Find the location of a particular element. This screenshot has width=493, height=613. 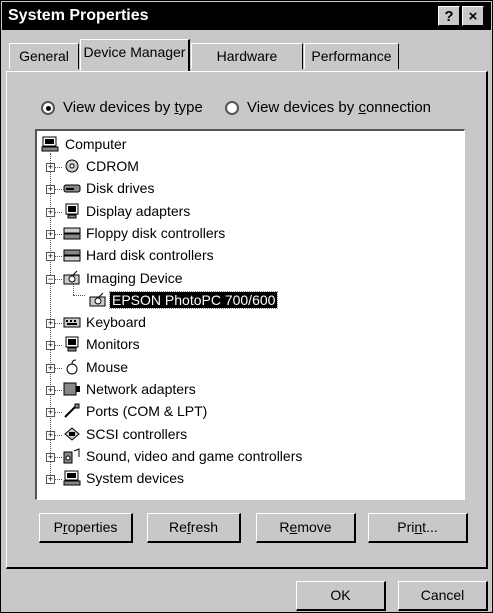

tree-item-label: System devices is located at coordinates (135, 478).